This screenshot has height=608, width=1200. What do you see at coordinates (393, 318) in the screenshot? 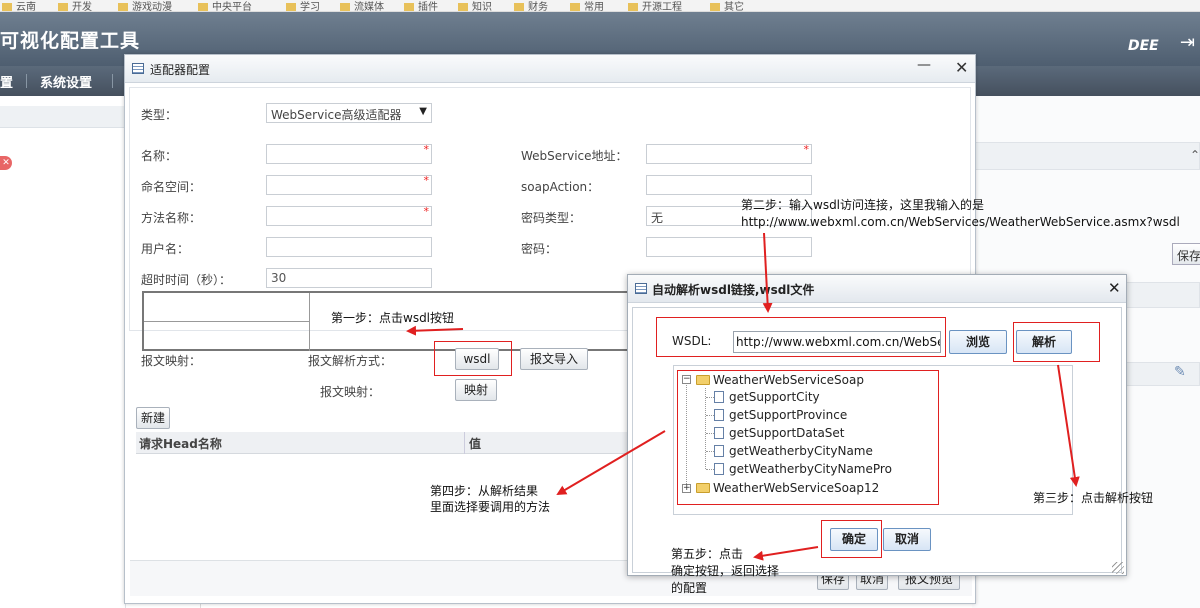
I see `annotation-step1: 第一步：点击wsdl按钮` at bounding box center [393, 318].